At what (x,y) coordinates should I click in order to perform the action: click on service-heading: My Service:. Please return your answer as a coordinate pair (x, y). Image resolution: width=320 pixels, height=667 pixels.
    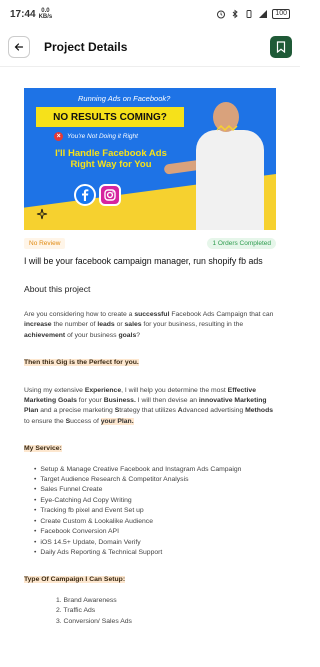
    Looking at the image, I should click on (43, 449).